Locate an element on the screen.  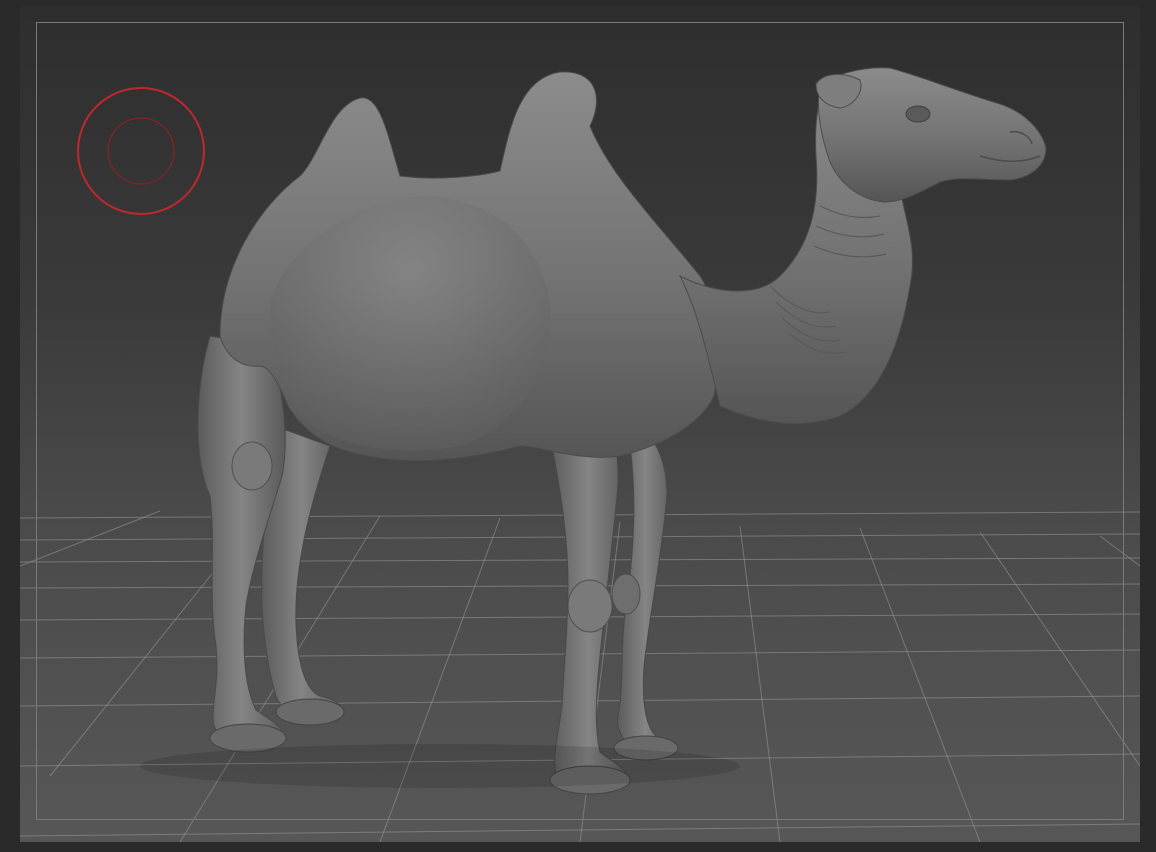
camel-back-knee is located at coordinates (252, 466).